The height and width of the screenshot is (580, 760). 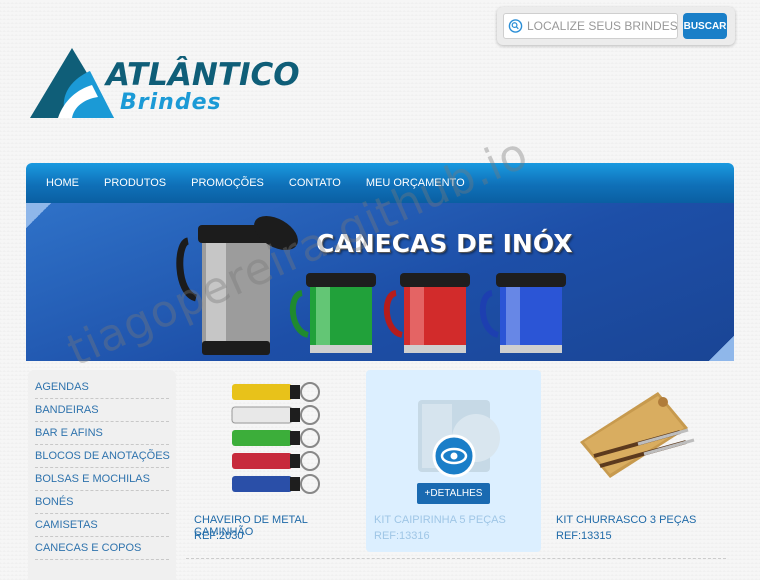 What do you see at coordinates (602, 26) in the screenshot?
I see `search-input` at bounding box center [602, 26].